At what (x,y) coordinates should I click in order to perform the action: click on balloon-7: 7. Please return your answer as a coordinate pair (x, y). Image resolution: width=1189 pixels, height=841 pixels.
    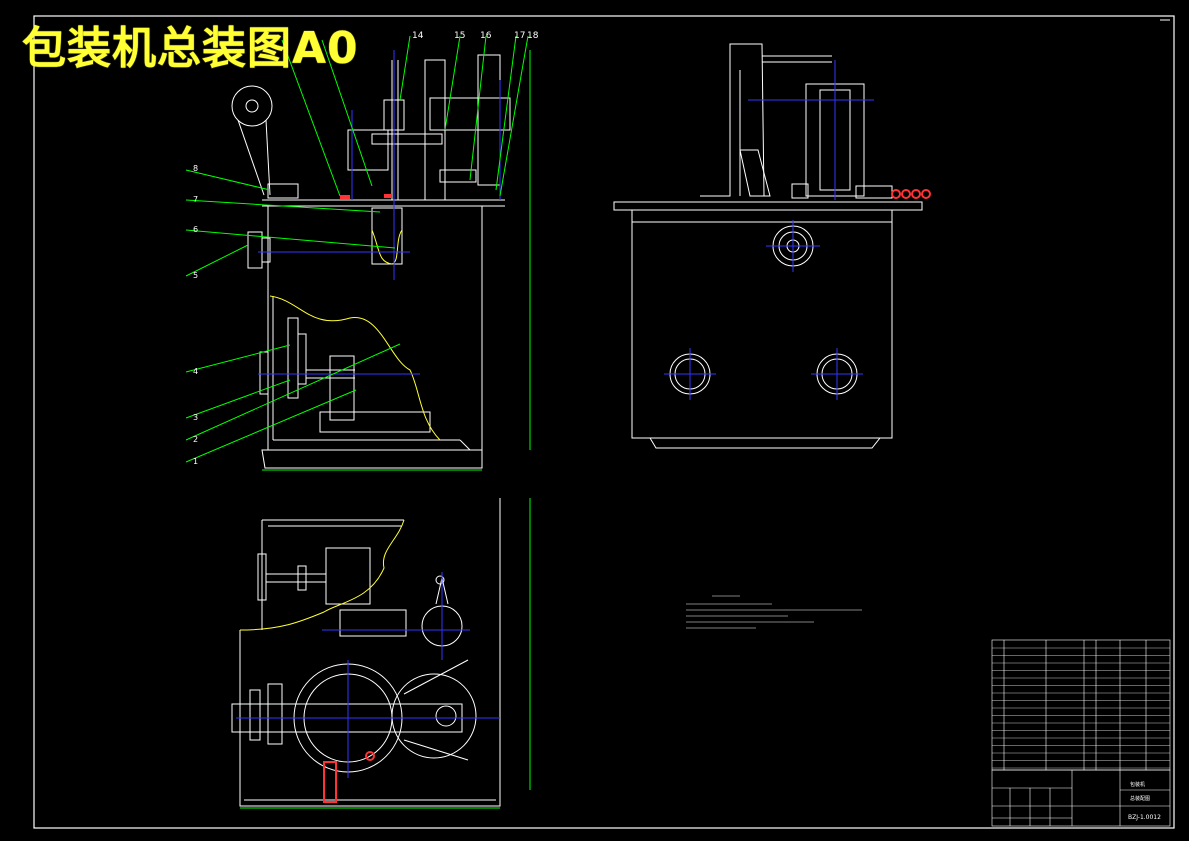
    Looking at the image, I should click on (195, 199).